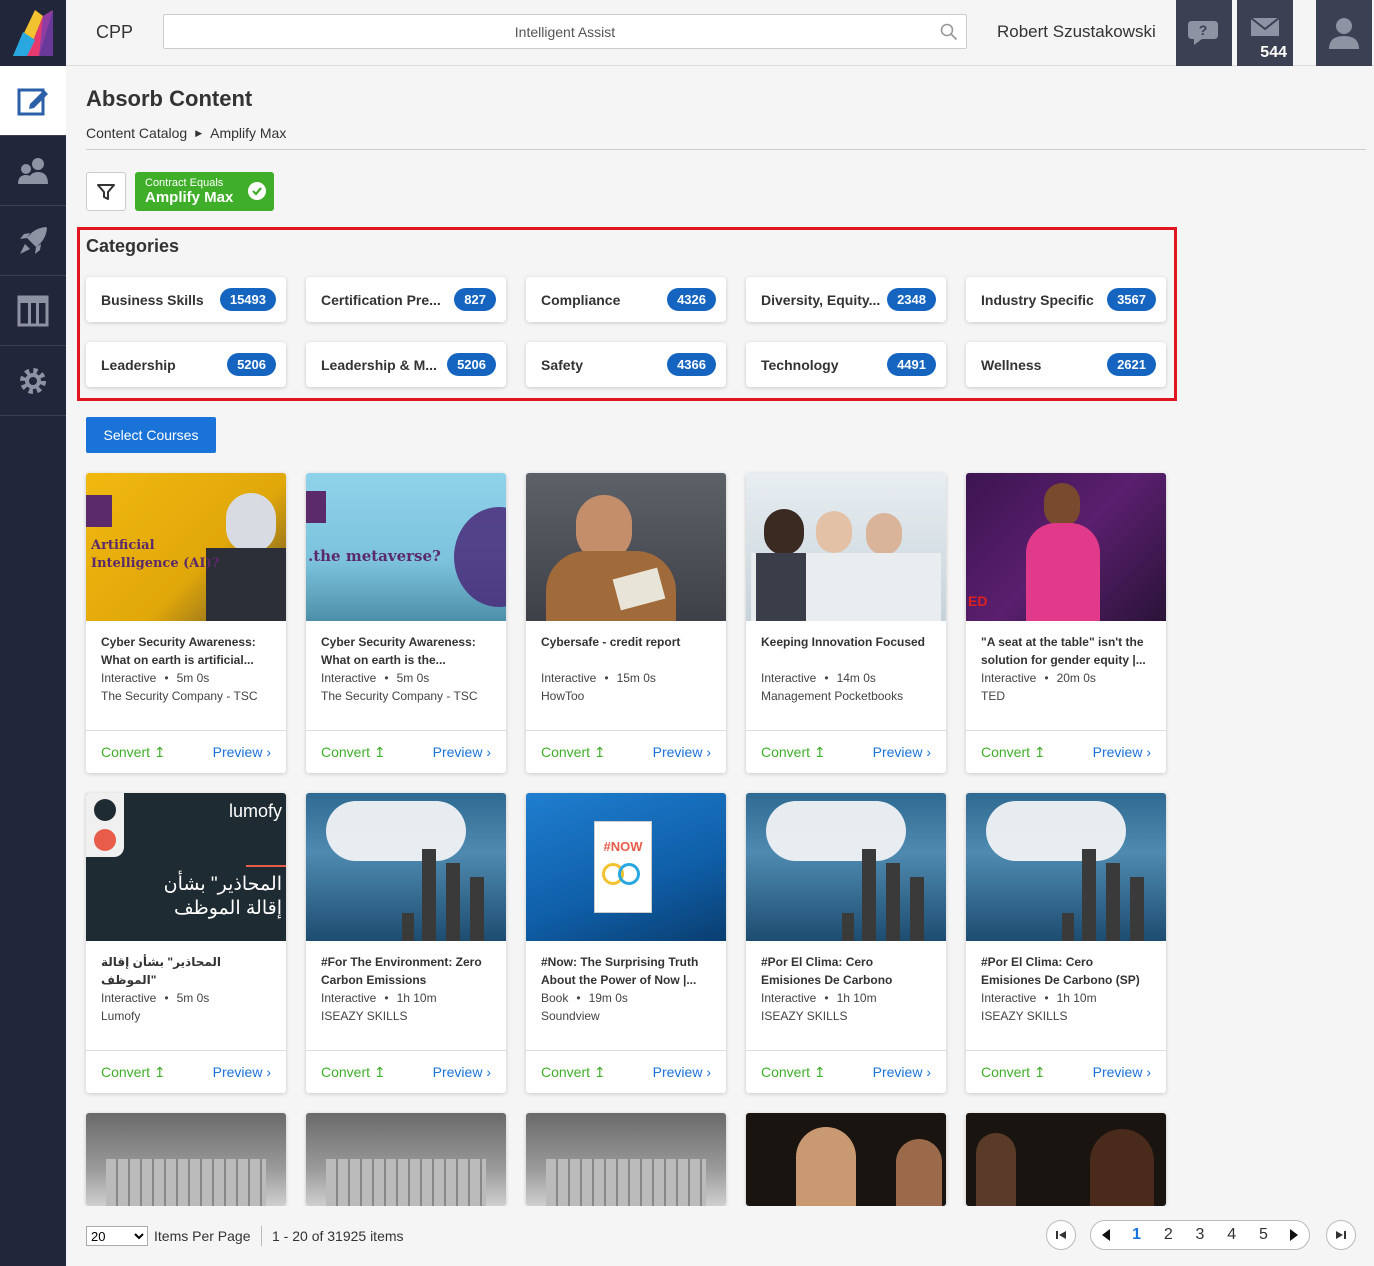 This screenshot has height=1266, width=1374. Describe the element at coordinates (1265, 33) in the screenshot. I see `messages-button: 544` at that location.